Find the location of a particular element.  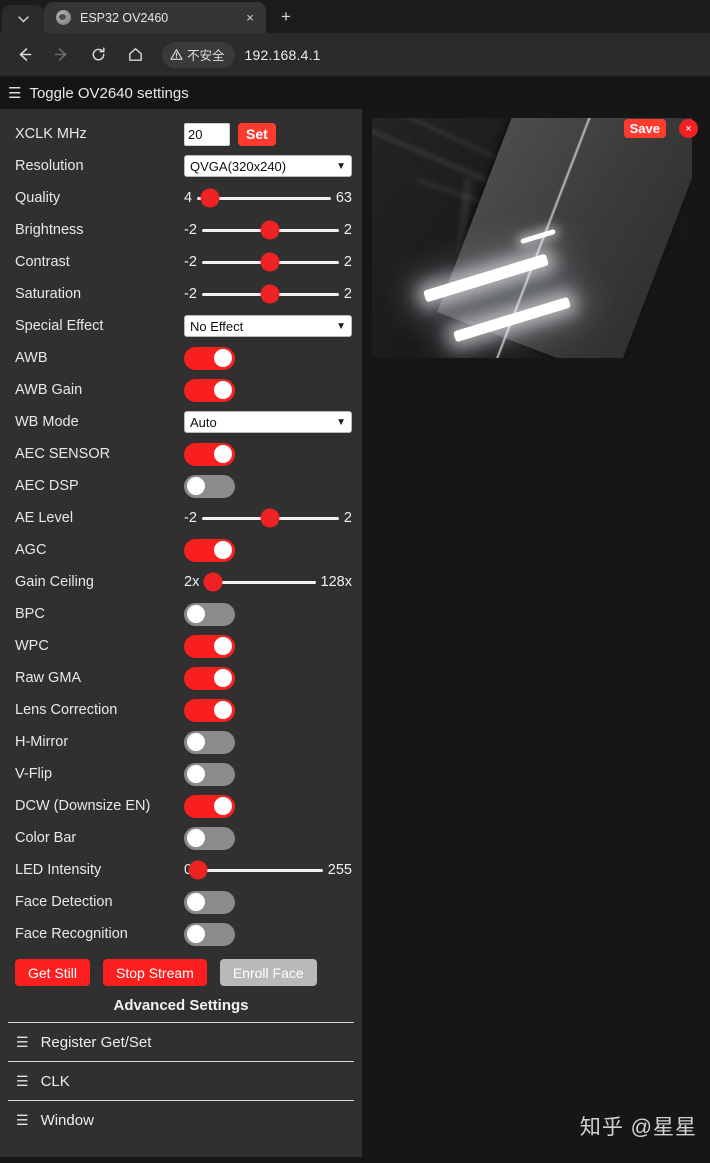

quality-slider: 4 63 is located at coordinates (268, 198).